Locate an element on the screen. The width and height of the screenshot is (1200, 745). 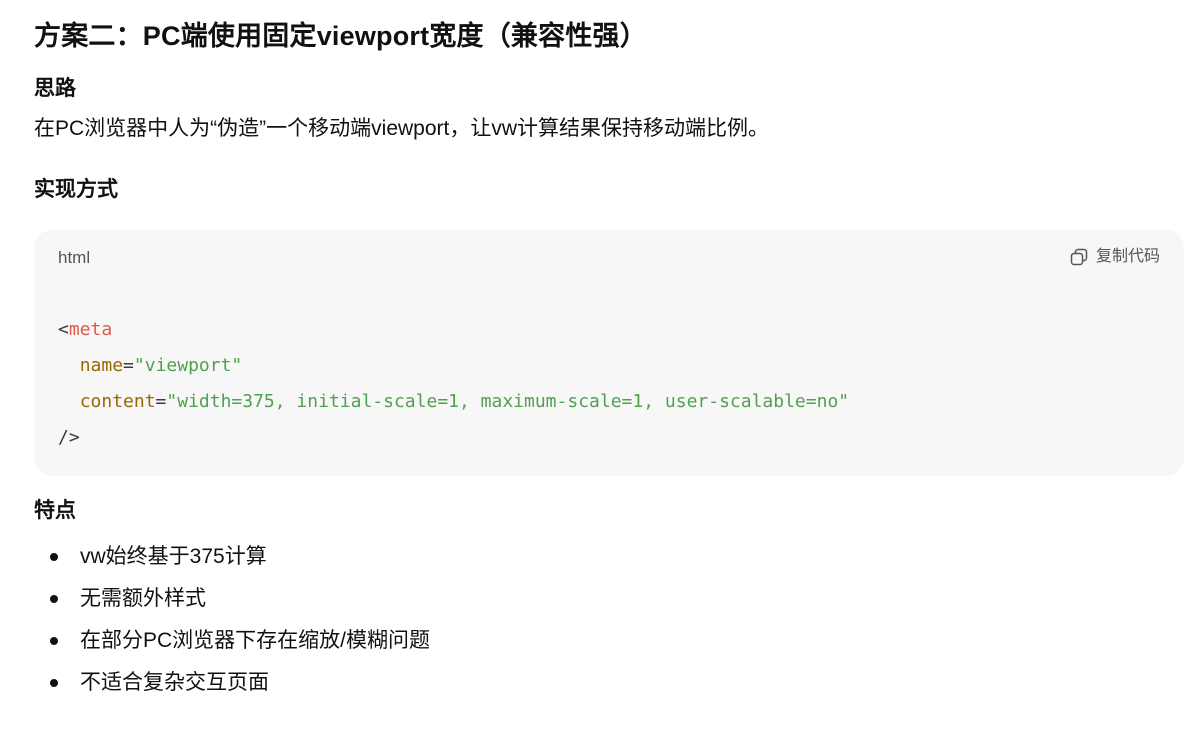
code-token-attr: name is located at coordinates (101, 365).